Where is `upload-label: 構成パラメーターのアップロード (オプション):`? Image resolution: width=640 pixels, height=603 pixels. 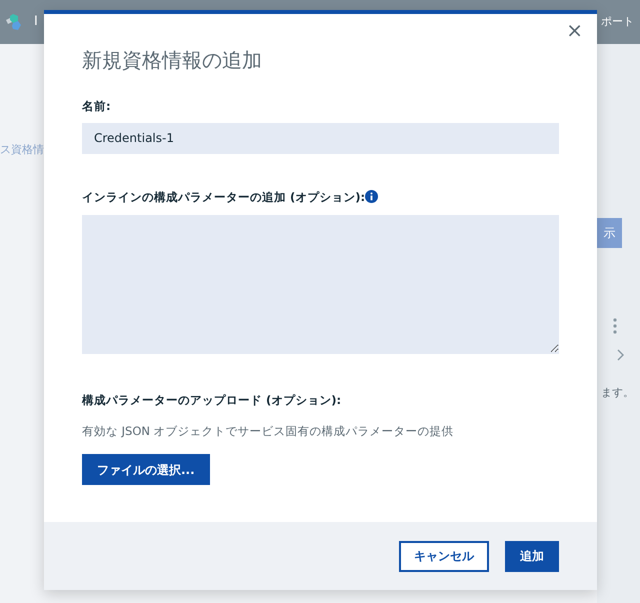 upload-label: 構成パラメーターのアップロード (オプション): is located at coordinates (212, 400).